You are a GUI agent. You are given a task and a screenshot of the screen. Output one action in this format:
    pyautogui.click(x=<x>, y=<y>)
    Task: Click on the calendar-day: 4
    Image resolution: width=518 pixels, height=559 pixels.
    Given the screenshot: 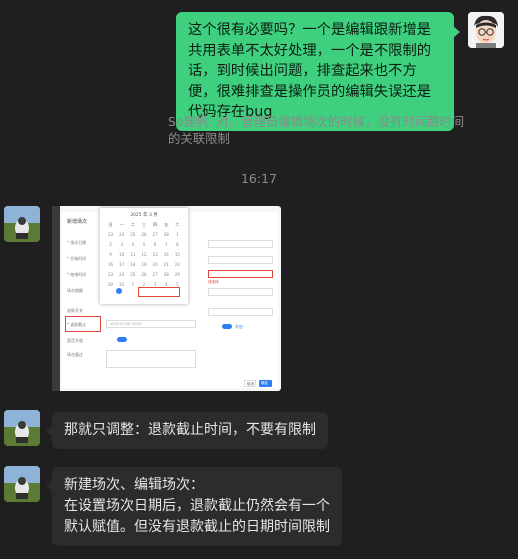 What is the action you would take?
    pyautogui.click(x=133, y=244)
    